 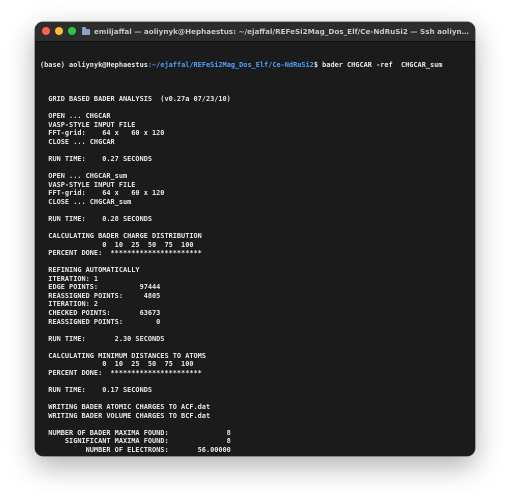 I want to click on output-line: OPEN ... CHGCAR, so click(x=75, y=116).